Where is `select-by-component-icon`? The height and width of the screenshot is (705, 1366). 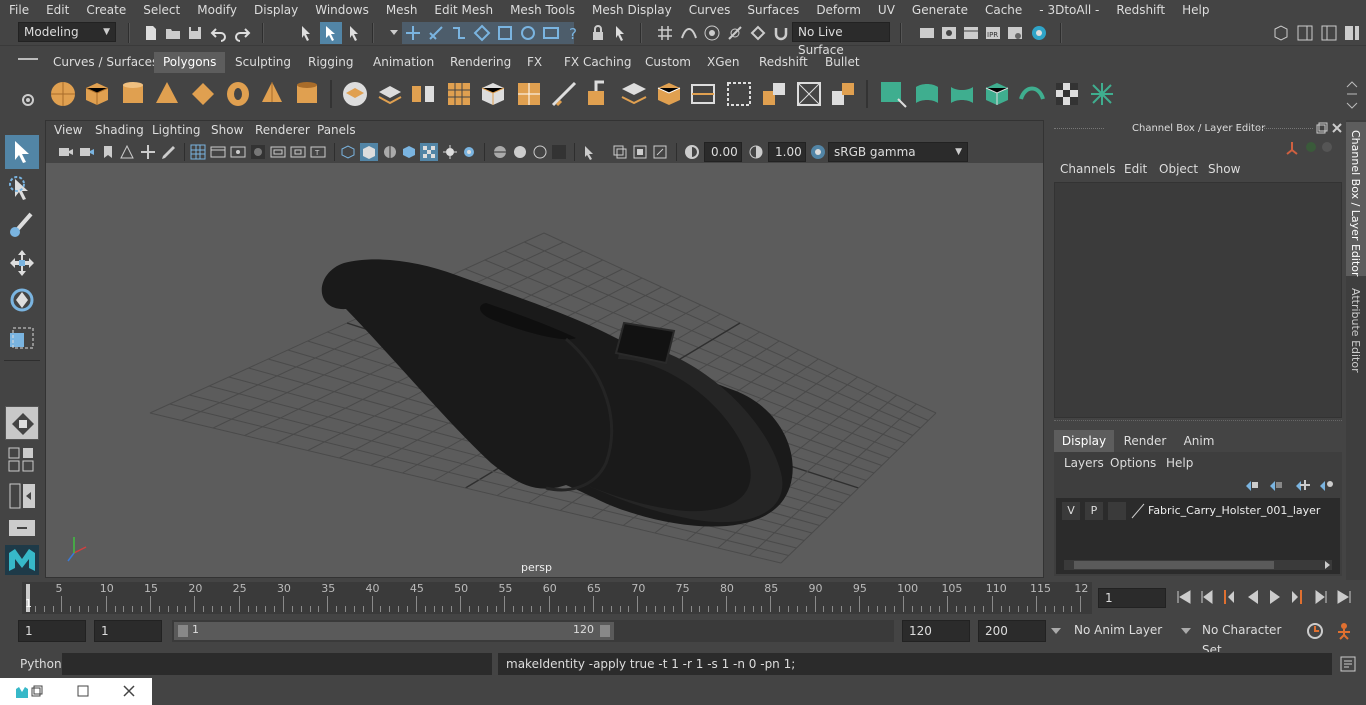 select-by-component-icon is located at coordinates (355, 33).